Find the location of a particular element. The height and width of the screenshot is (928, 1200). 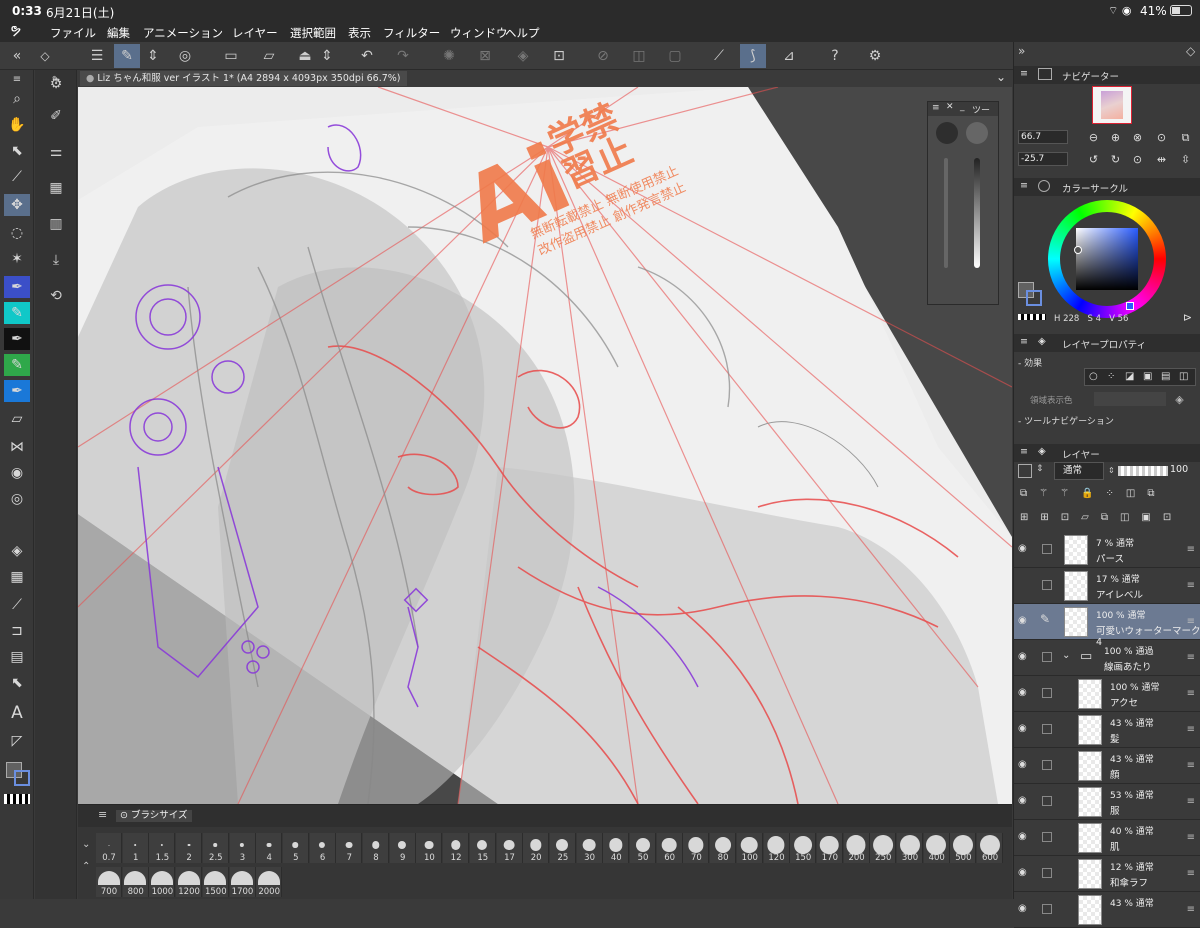

loading-icon: ✺ is located at coordinates (449, 56).